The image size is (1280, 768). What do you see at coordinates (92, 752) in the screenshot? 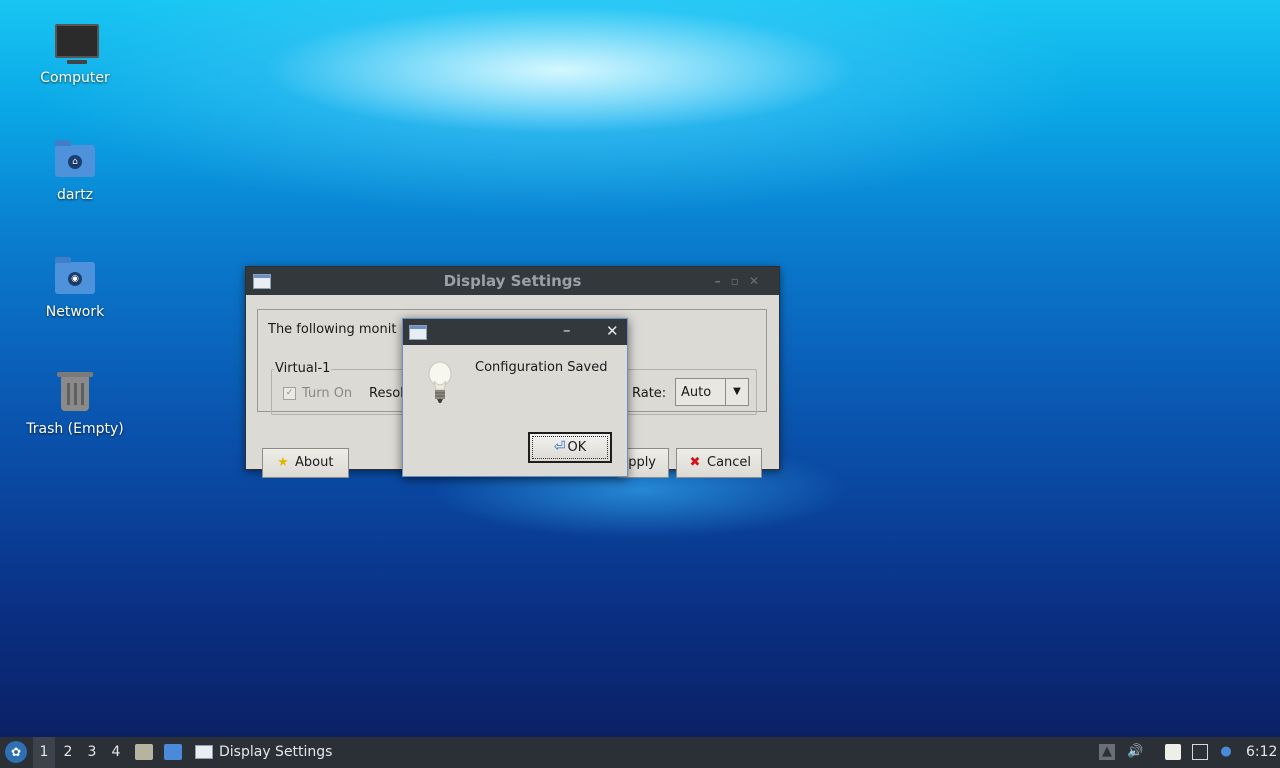
I see `workspace-3: 3` at bounding box center [92, 752].